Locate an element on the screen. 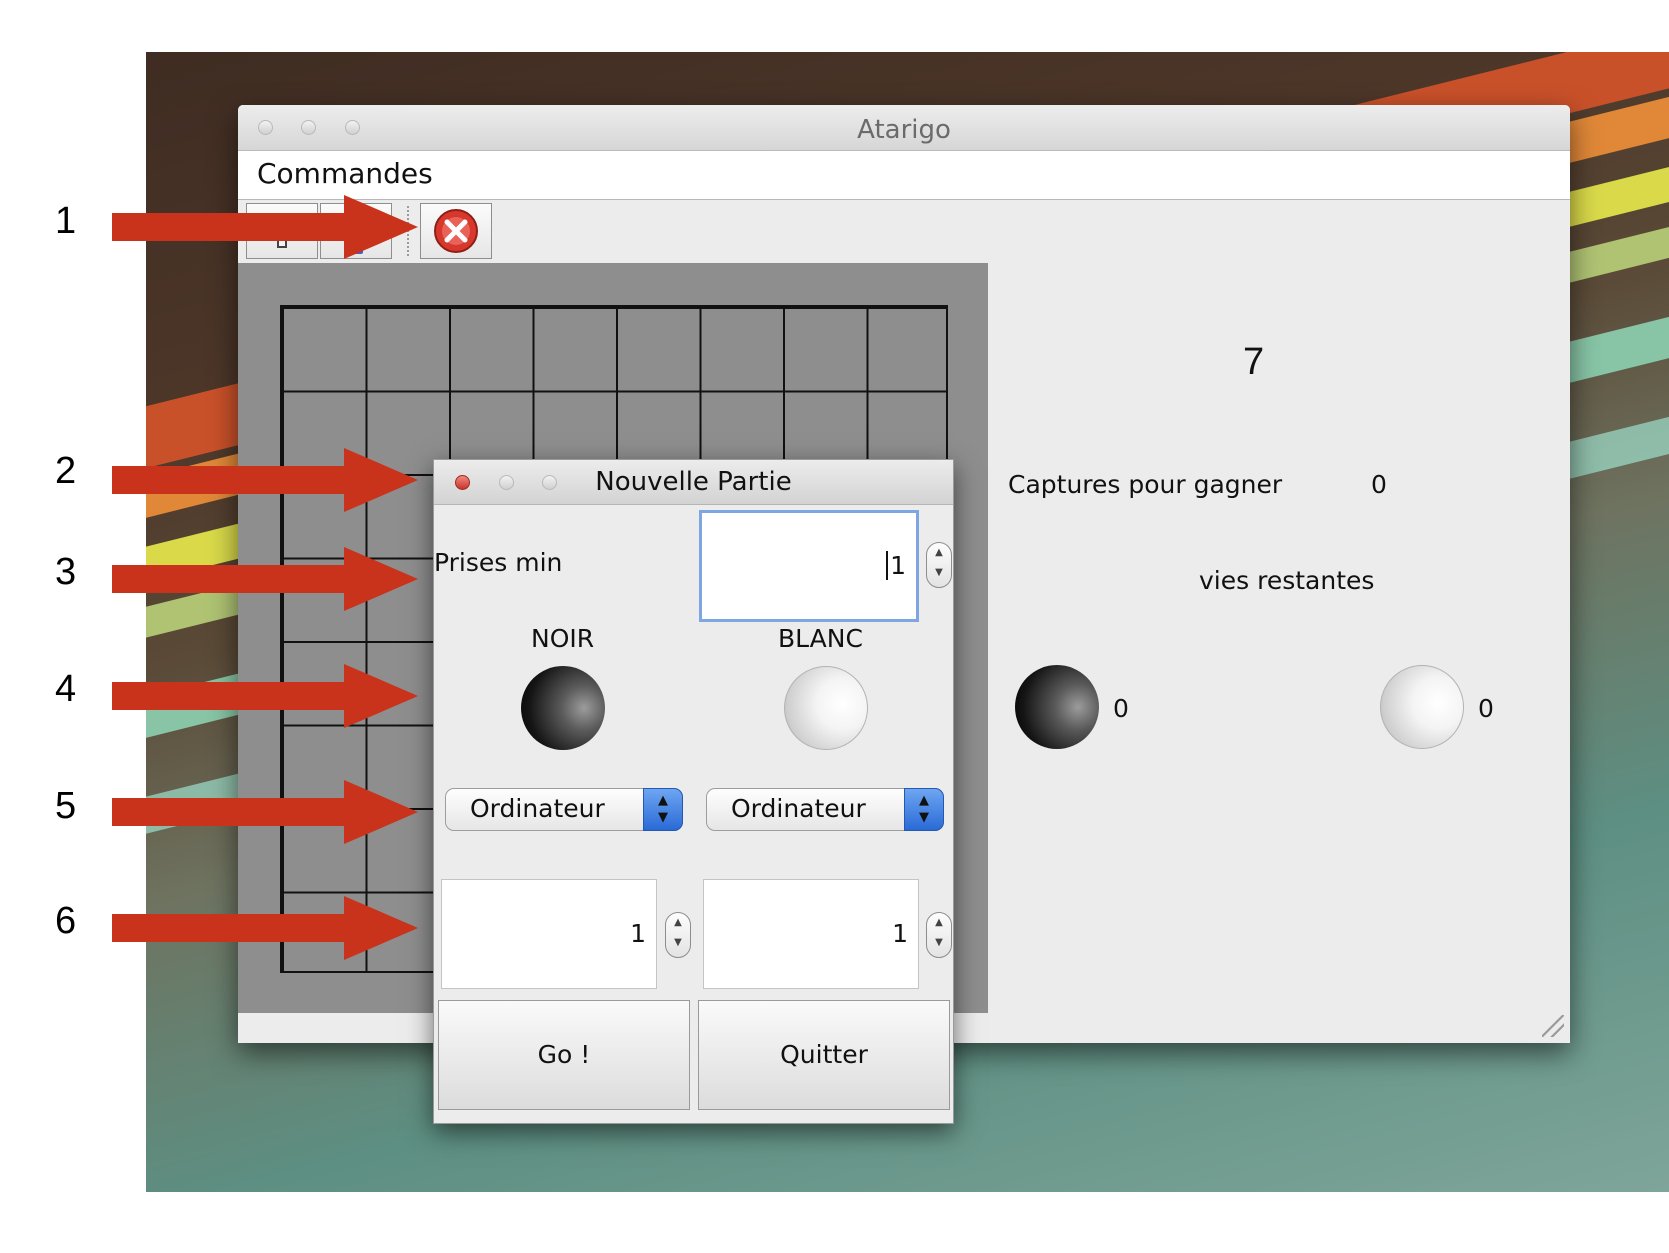 Image resolution: width=1669 pixels, height=1253 pixels. dialog-title: Nouvelle Partie is located at coordinates (693, 482).